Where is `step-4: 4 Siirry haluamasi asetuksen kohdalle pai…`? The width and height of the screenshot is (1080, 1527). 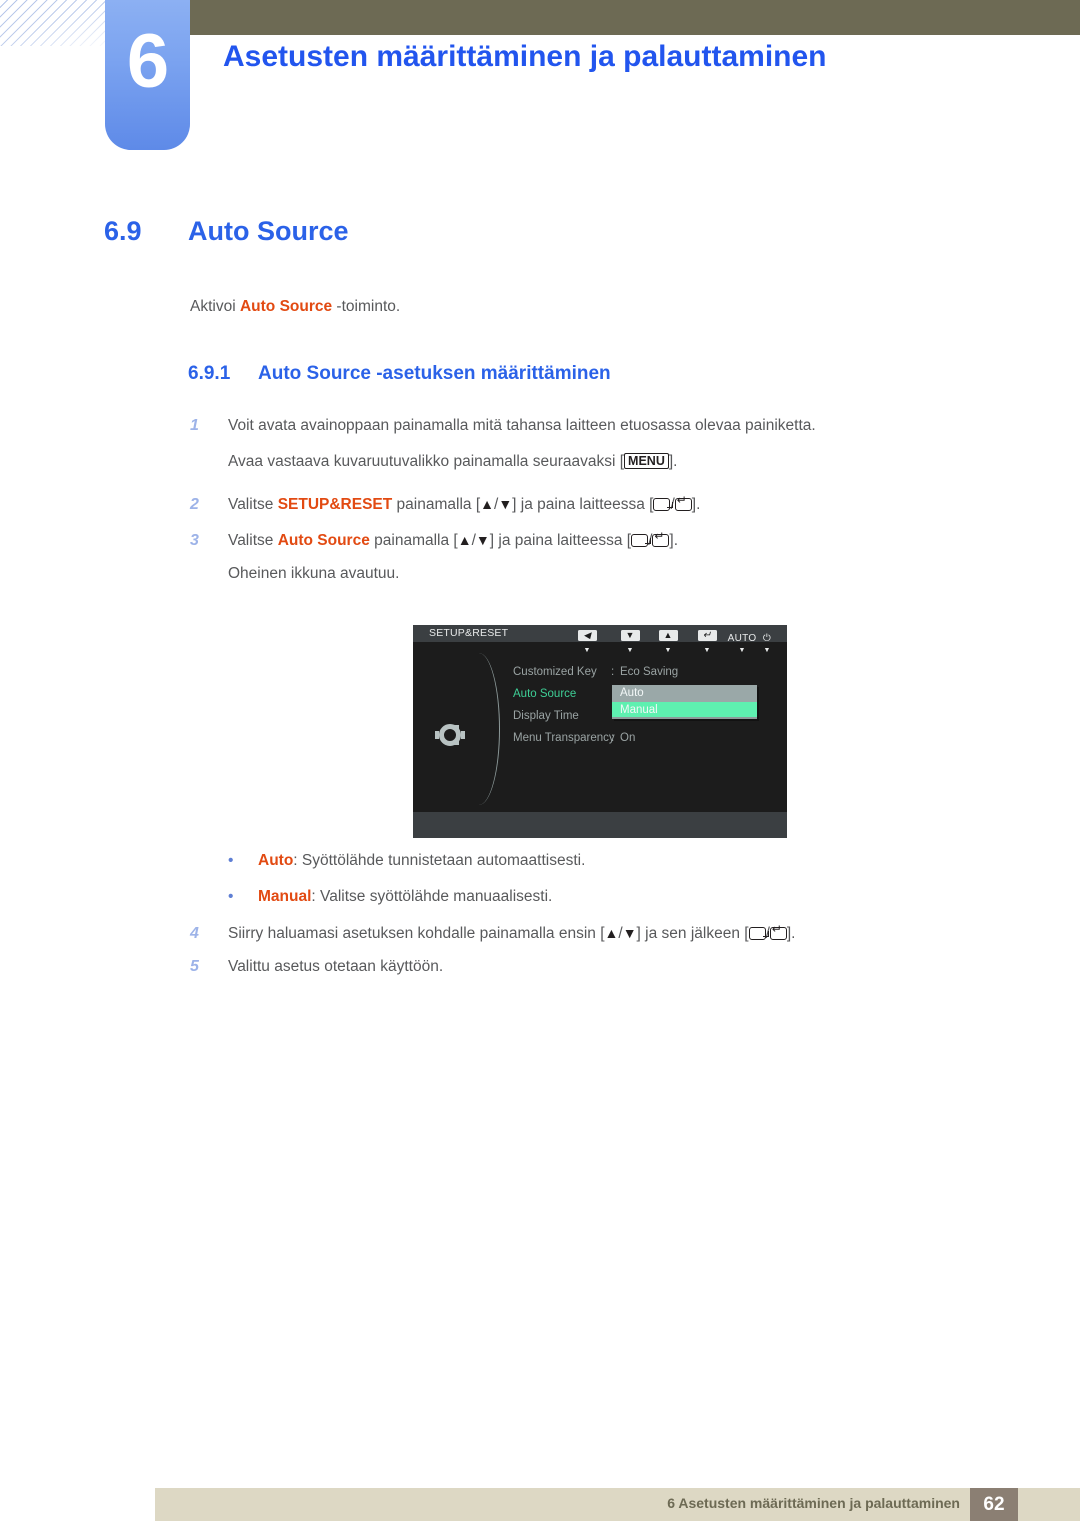
step-4: 4 Siirry haluamasi asetuksen kohdalle pai… is located at coordinates (493, 933).